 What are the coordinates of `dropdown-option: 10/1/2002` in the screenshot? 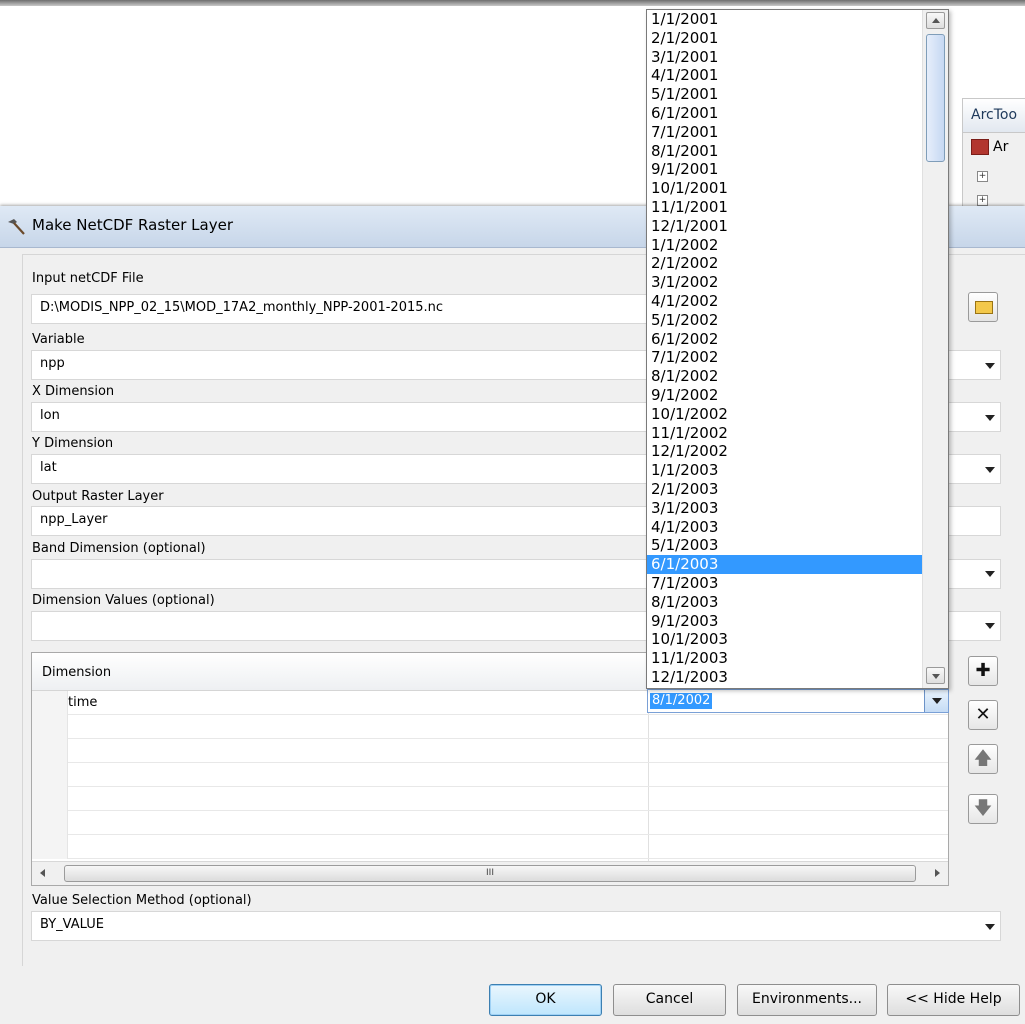 It's located at (784, 414).